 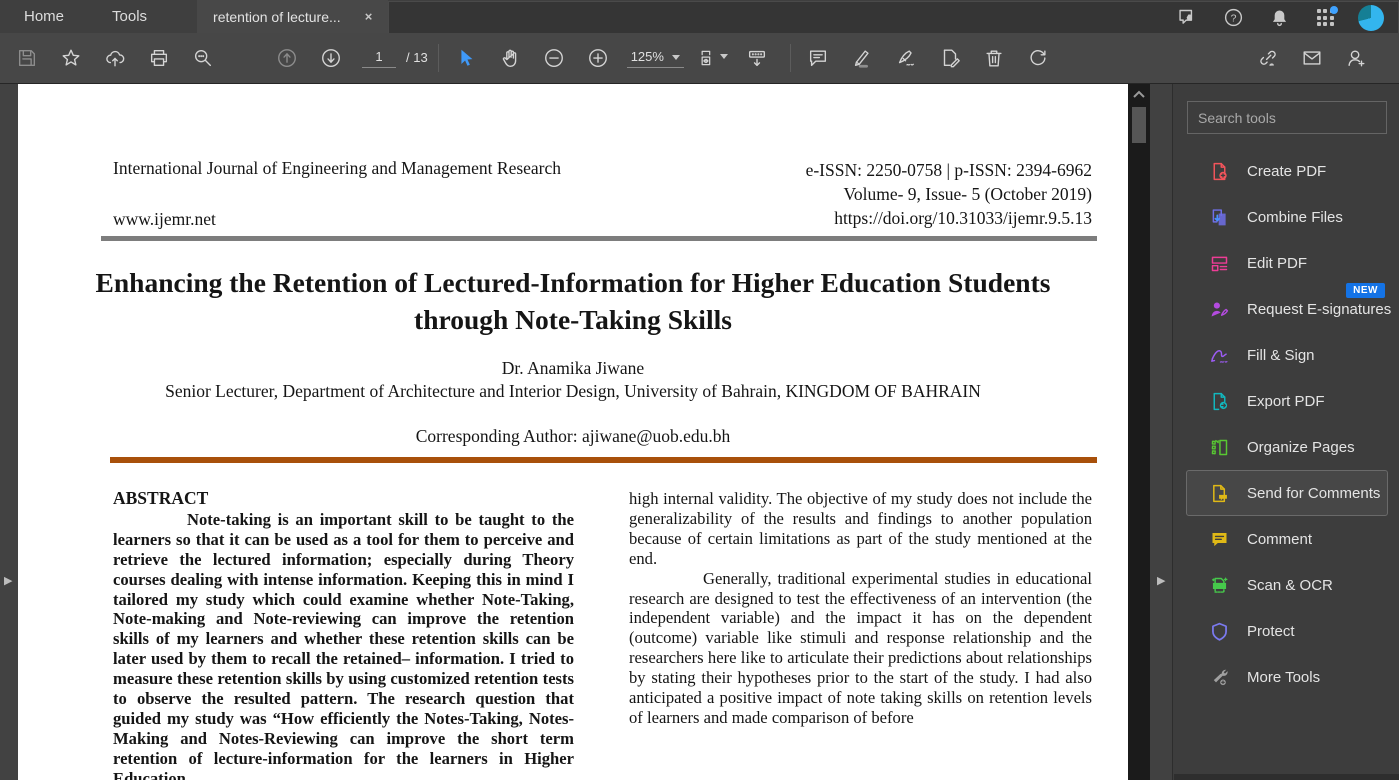 I want to click on title-bar: Home Tools retention of lecture... × ?, so click(x=699, y=16).